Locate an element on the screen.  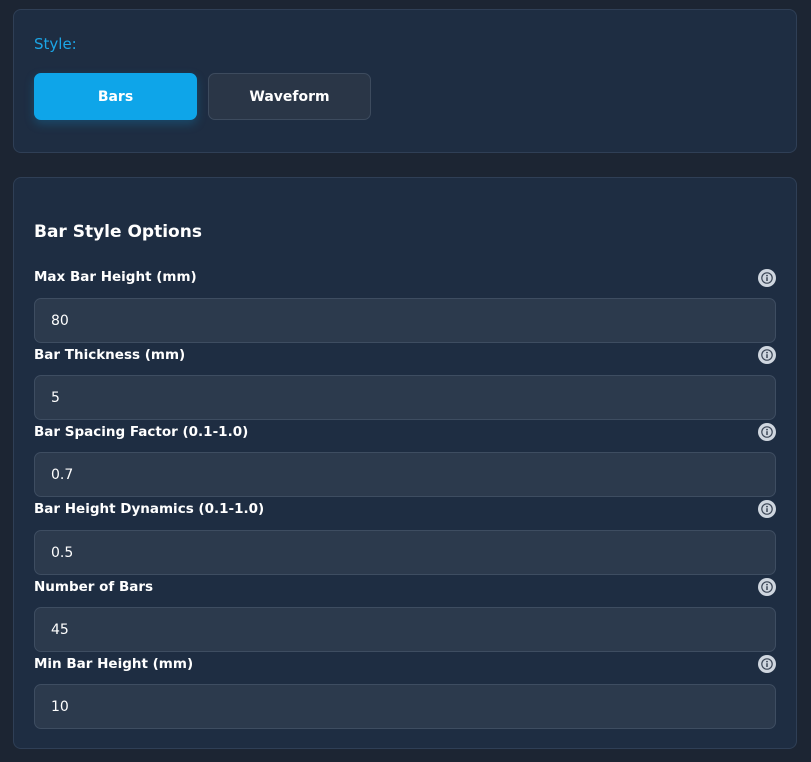
bar-height-dynamics-label: Bar Height Dynamics (0.1-1.0) is located at coordinates (149, 509).